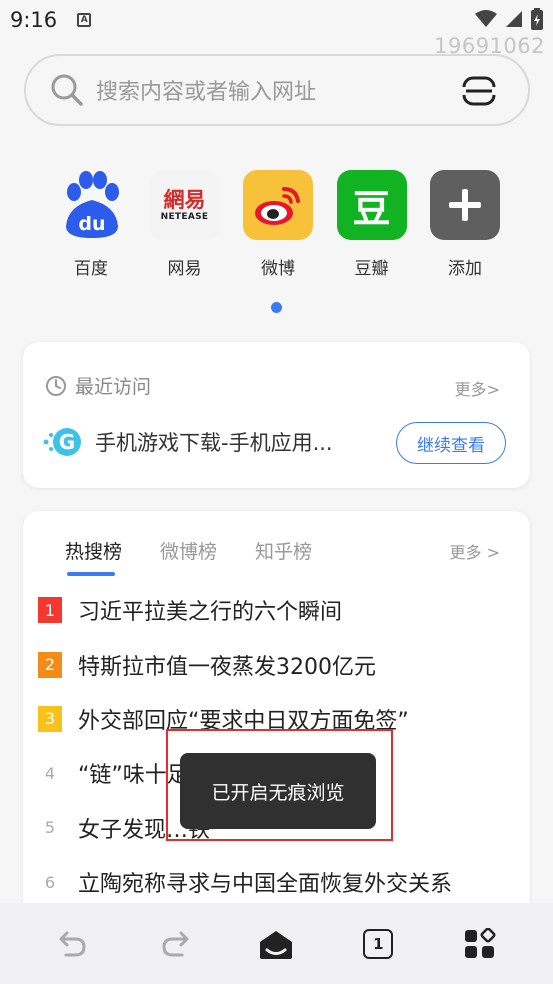  I want to click on svg-text: du, so click(91, 224).